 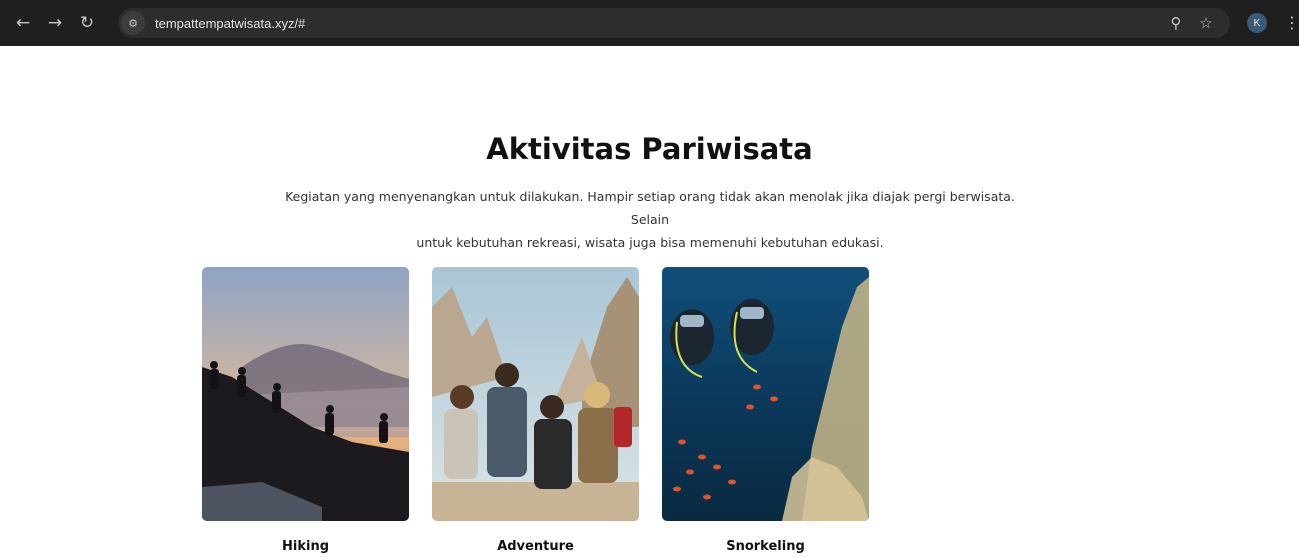 I want to click on reload-icon: ↻, so click(x=87, y=23).